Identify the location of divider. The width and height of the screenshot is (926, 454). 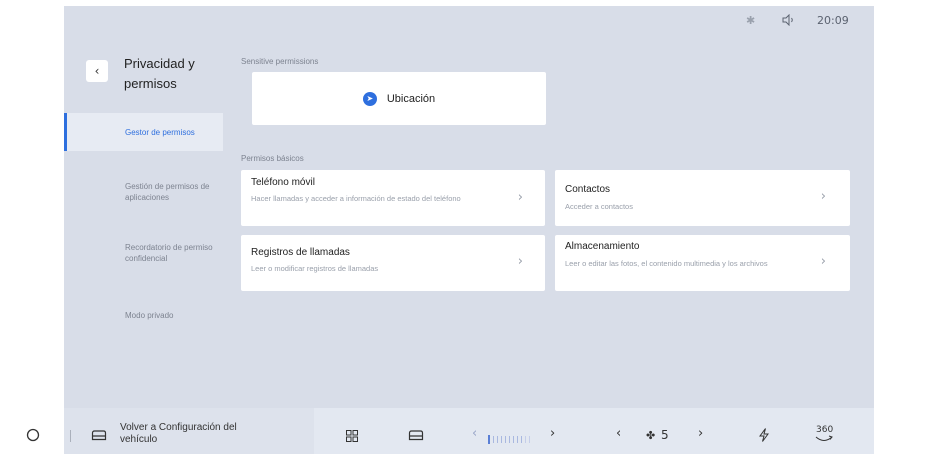
(70, 436).